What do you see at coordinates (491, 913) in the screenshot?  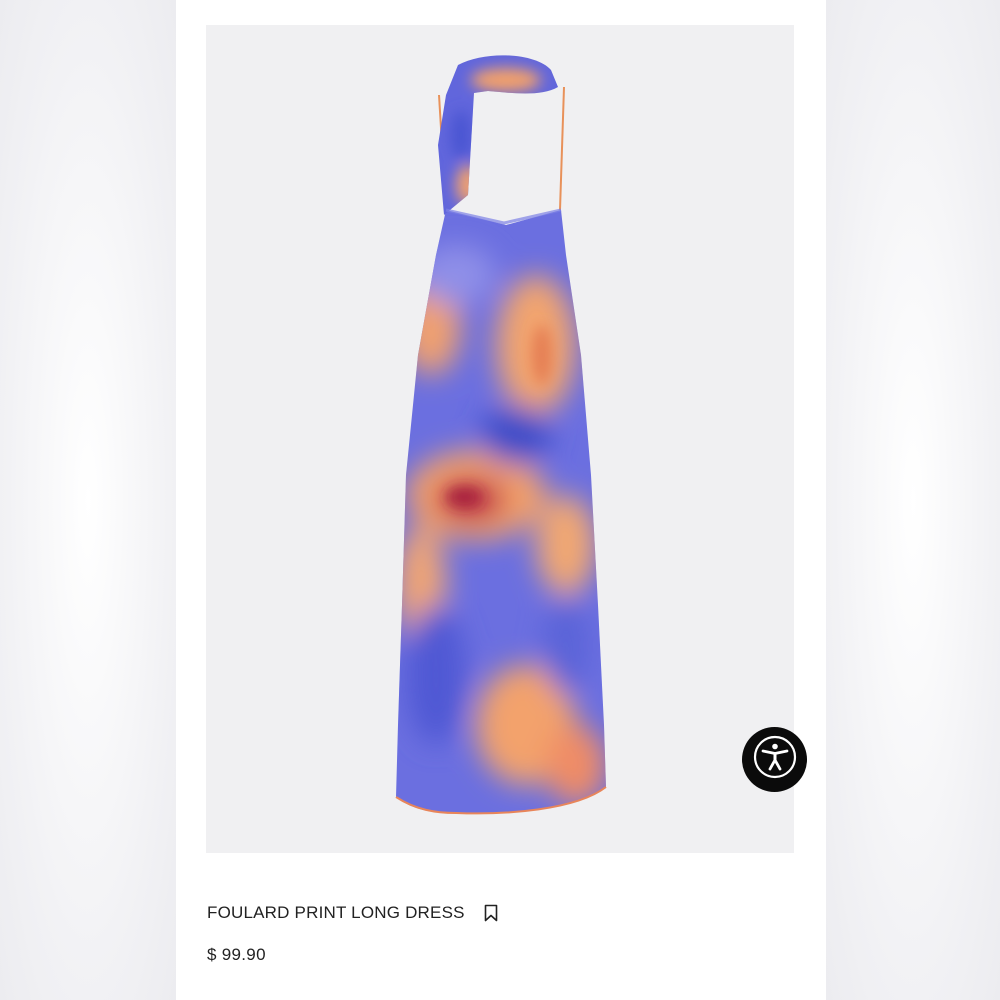 I see `bookmark-icon` at bounding box center [491, 913].